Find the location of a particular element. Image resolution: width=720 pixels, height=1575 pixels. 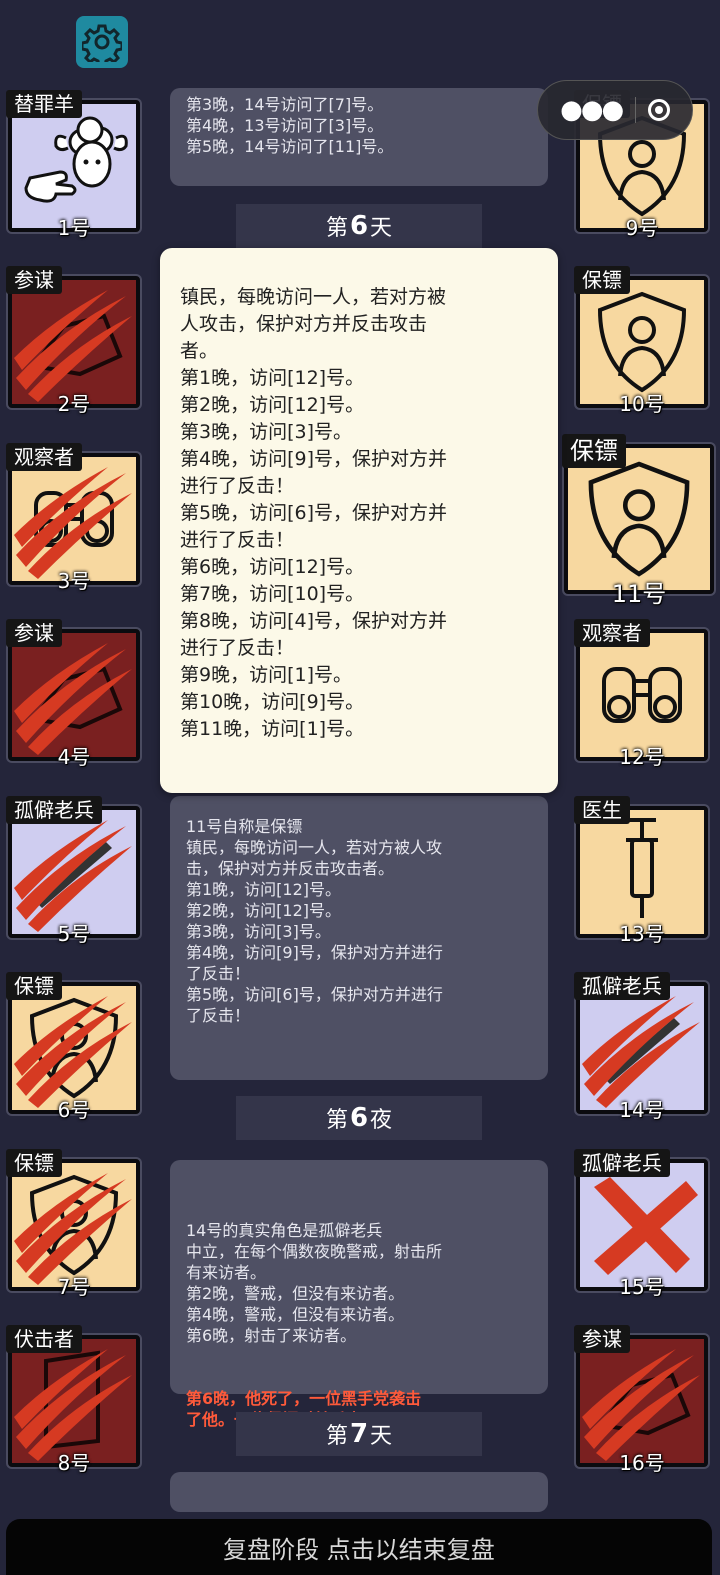

player-card-12: 观察者 12号 is located at coordinates (641, 694).